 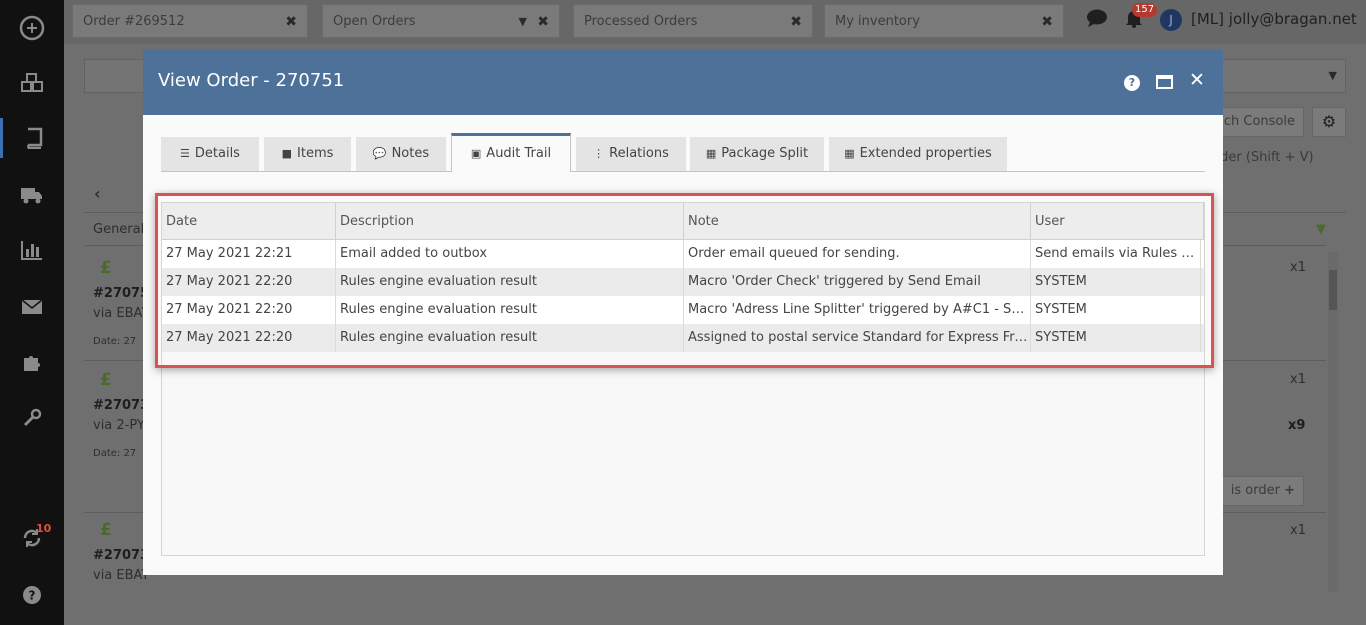 What do you see at coordinates (119, 229) in the screenshot?
I see `general-column-label: General` at bounding box center [119, 229].